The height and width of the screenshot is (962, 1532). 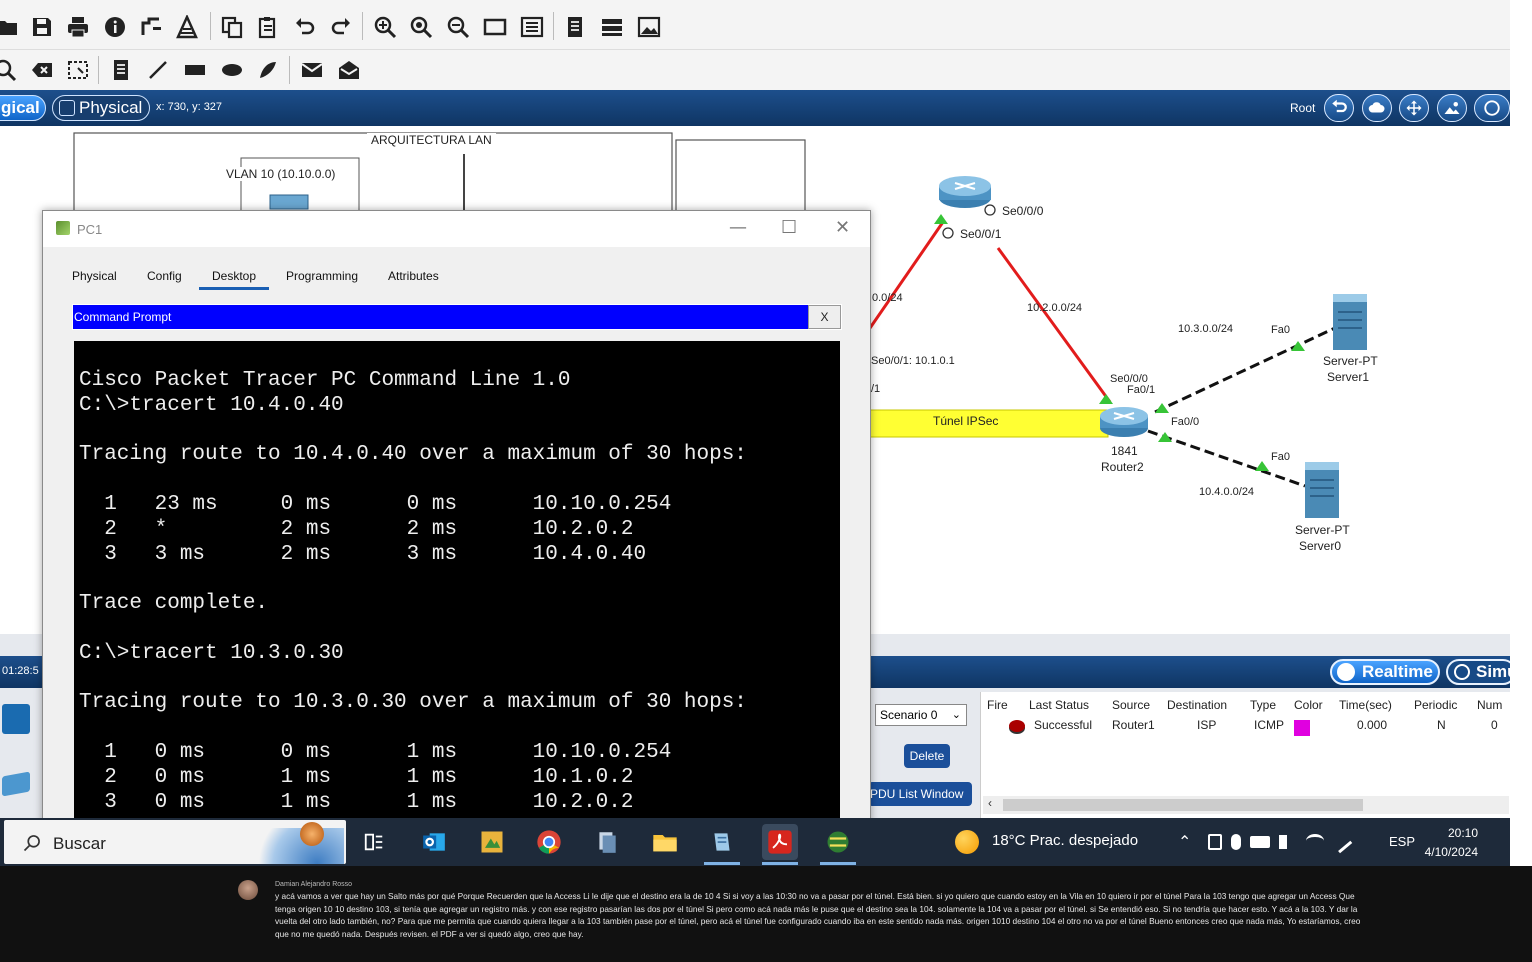 What do you see at coordinates (1320, 546) in the screenshot?
I see `server0-name: Server0` at bounding box center [1320, 546].